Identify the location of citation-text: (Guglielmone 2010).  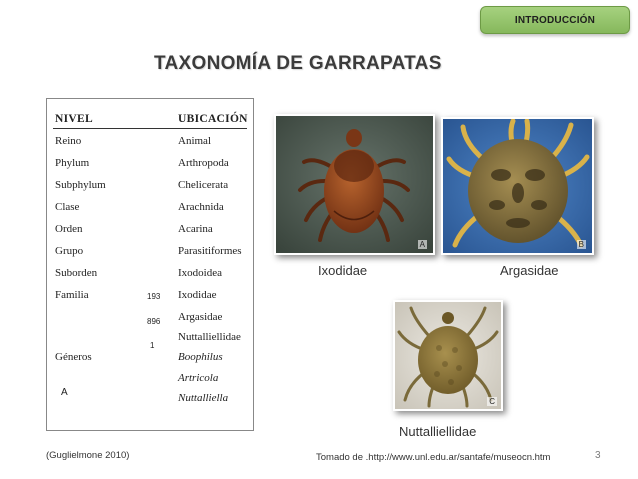
(88, 455).